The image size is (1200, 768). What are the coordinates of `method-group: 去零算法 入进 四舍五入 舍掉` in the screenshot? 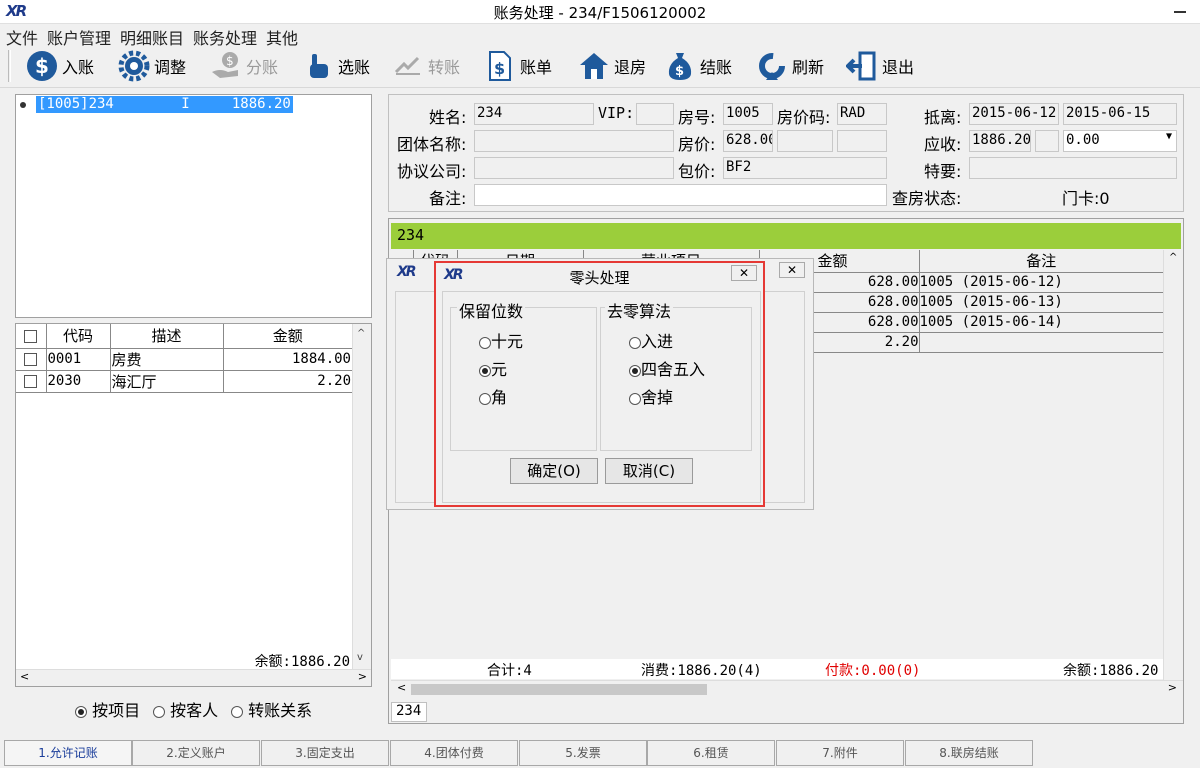 It's located at (676, 374).